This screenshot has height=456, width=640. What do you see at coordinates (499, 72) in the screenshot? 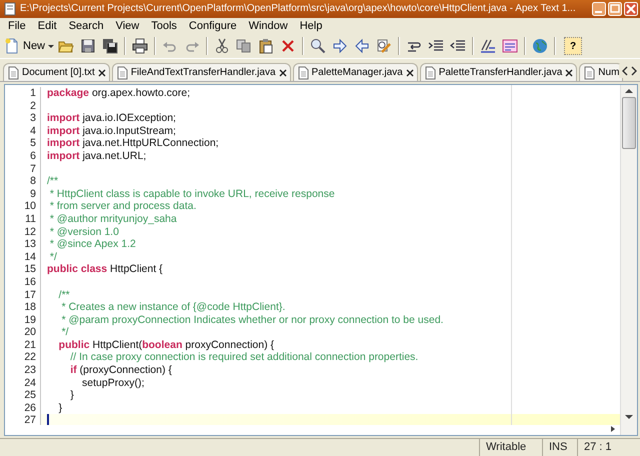
I see `file-tab: PaletteTransferHandler.java` at bounding box center [499, 72].